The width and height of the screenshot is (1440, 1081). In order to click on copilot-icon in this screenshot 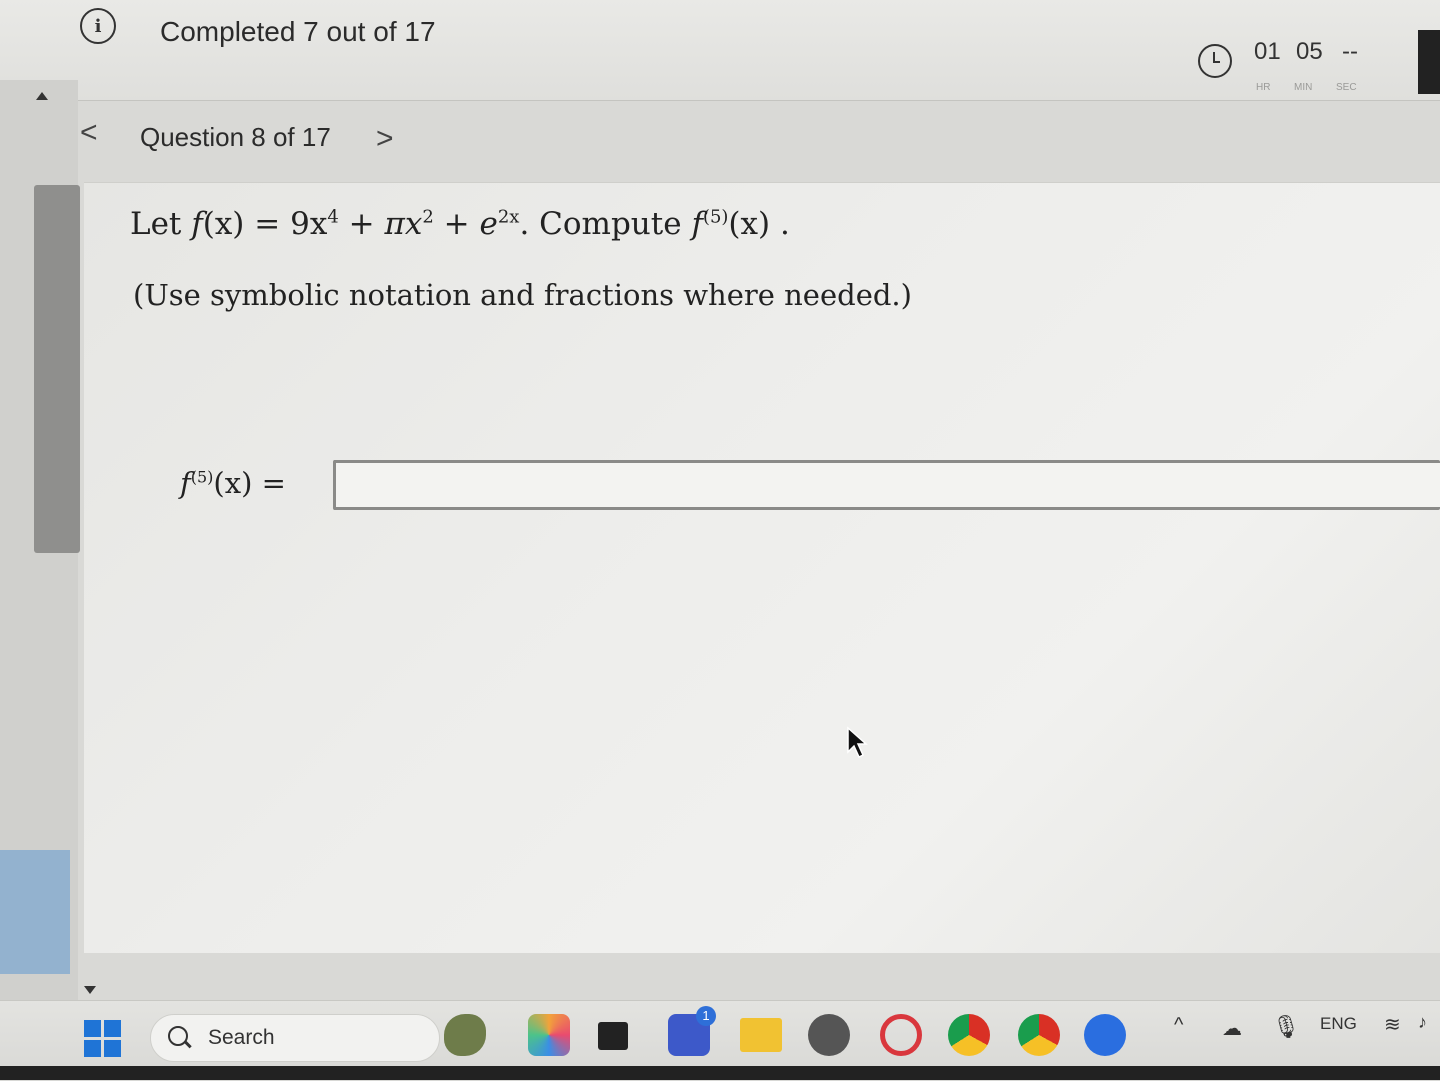, I will do `click(549, 1035)`.